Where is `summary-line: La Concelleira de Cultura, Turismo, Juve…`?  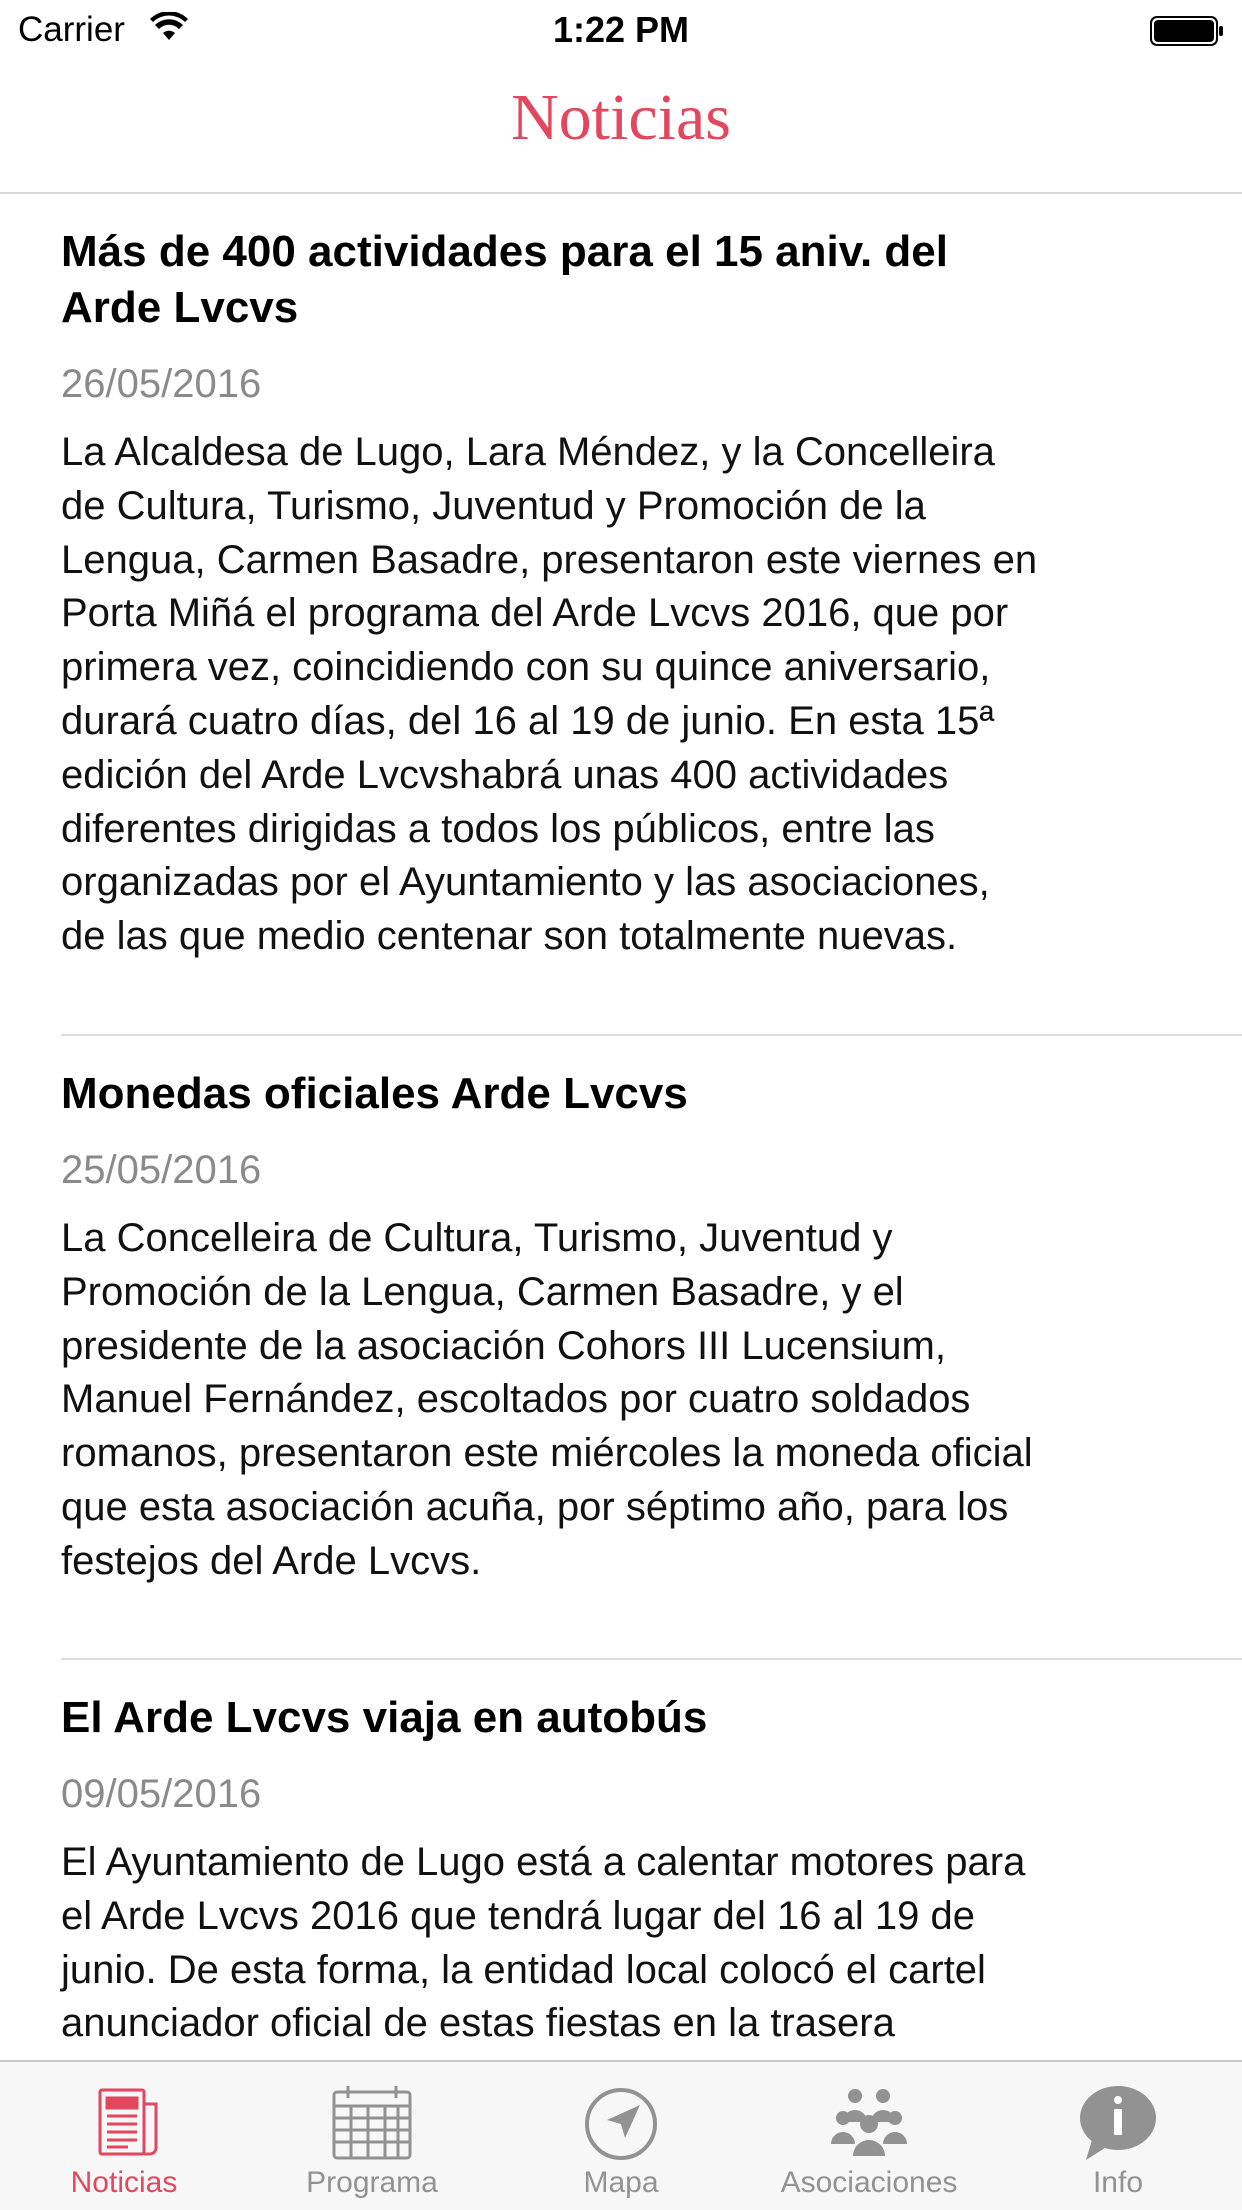
summary-line: La Concelleira de Cultura, Turismo, Juve… is located at coordinates (477, 1238).